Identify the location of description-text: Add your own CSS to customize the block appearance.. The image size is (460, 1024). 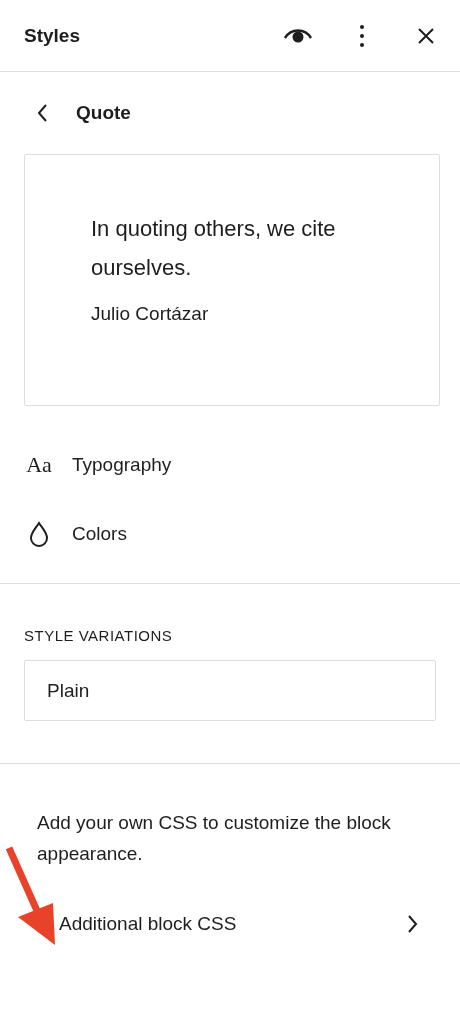
(214, 838).